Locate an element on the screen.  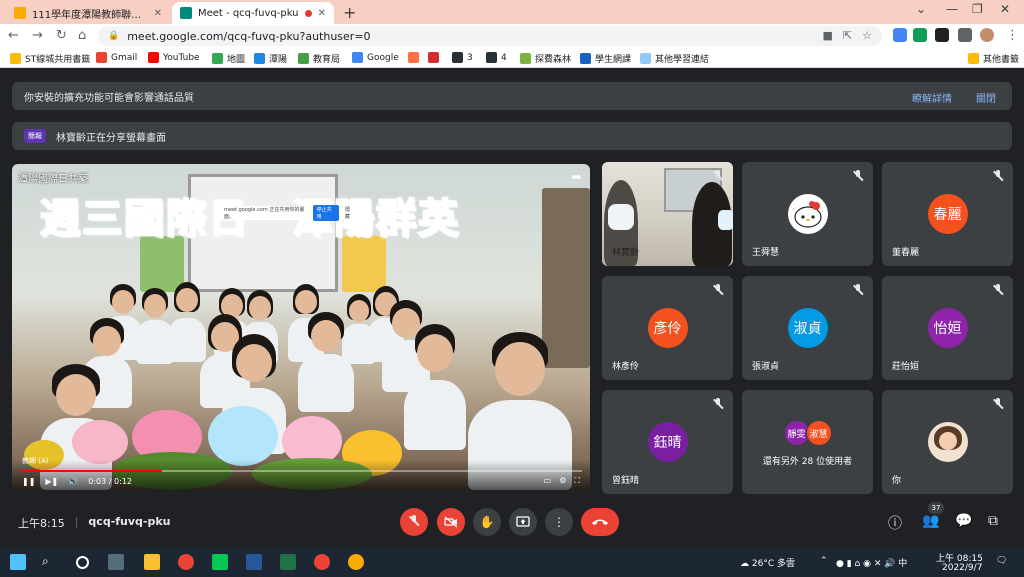
share-arrow-icon: ➦ is located at coordinates (576, 177).